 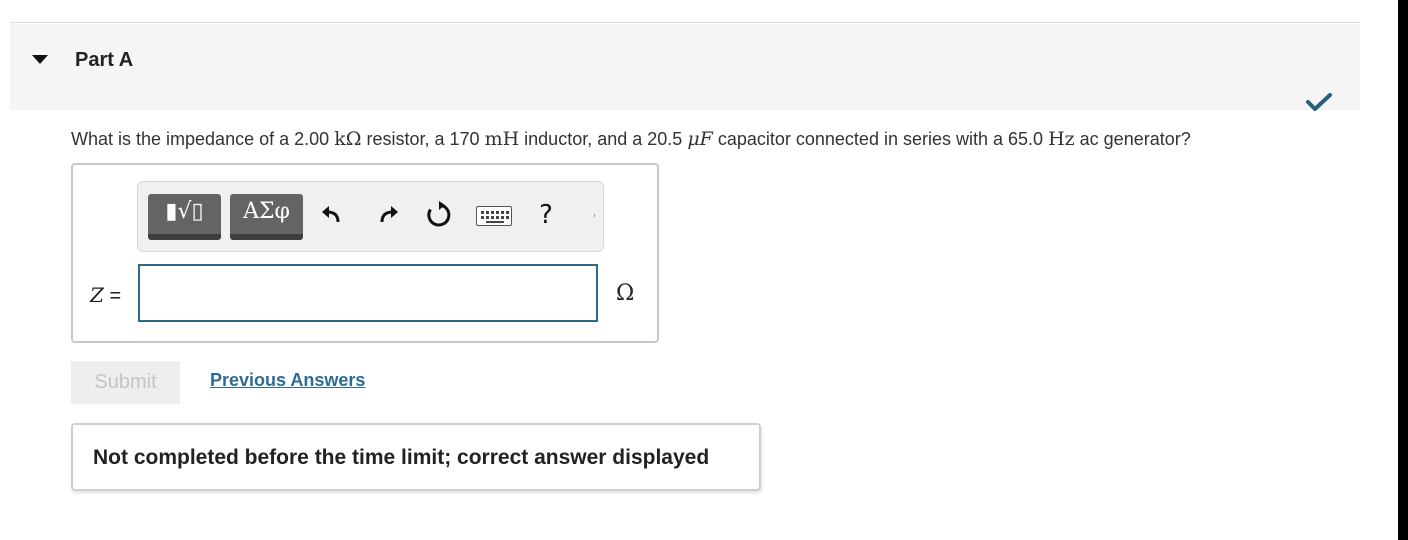 What do you see at coordinates (106, 295) in the screenshot?
I see `answer-label: Z =` at bounding box center [106, 295].